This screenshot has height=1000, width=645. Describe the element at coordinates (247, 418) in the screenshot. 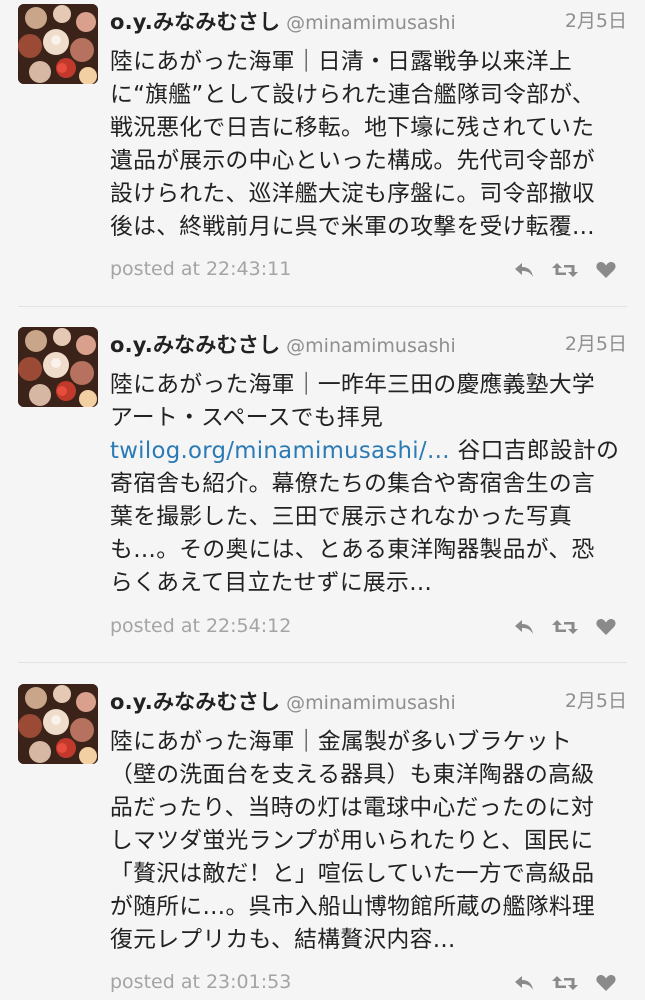

I see `tweet-text-line: アート・スペースでも拝見` at that location.